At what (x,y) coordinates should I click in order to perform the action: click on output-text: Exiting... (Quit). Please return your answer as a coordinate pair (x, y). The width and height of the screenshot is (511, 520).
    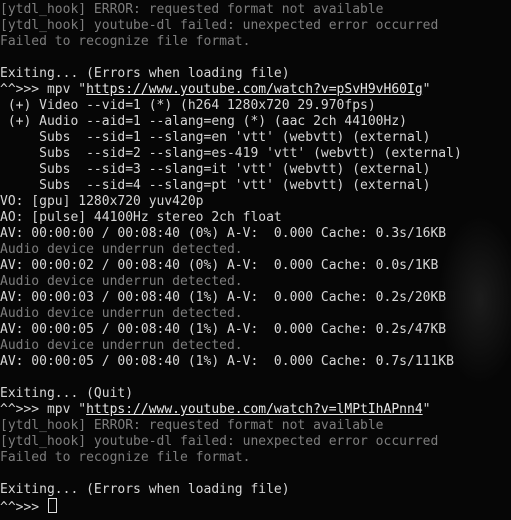
    Looking at the image, I should click on (67, 393).